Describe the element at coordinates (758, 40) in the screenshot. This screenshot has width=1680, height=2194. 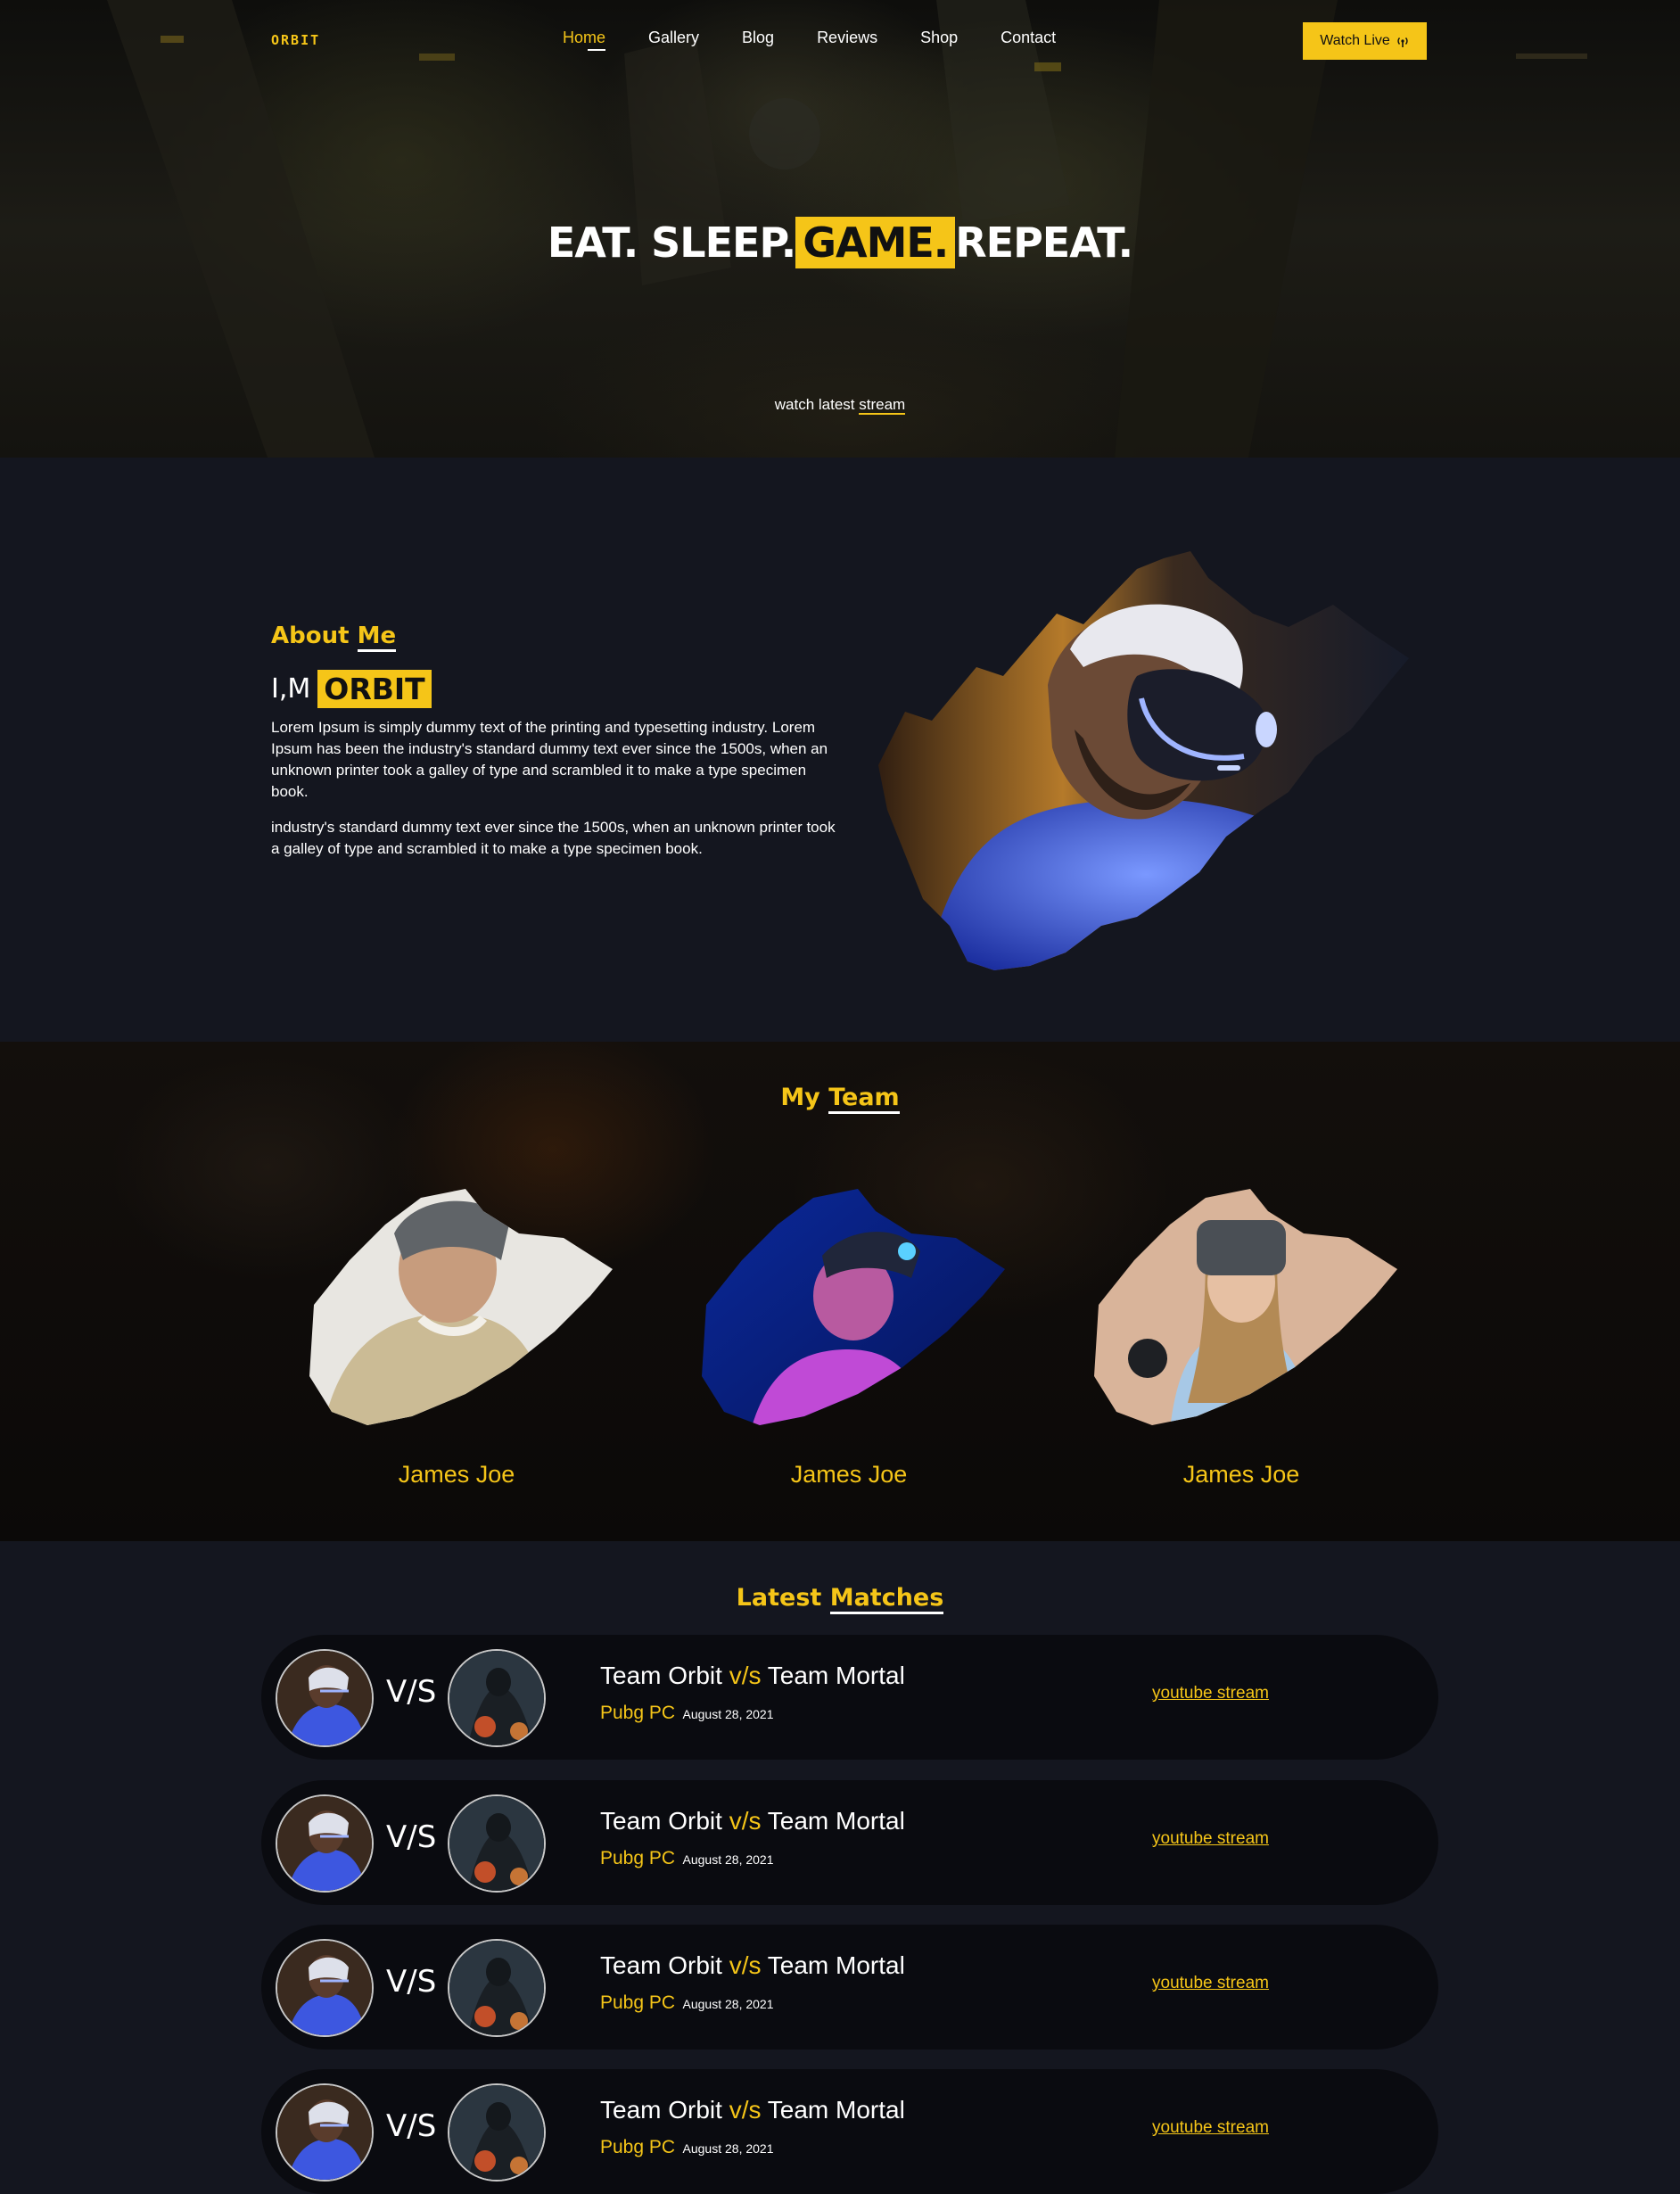
I see `nav-link-blog: Blog` at that location.